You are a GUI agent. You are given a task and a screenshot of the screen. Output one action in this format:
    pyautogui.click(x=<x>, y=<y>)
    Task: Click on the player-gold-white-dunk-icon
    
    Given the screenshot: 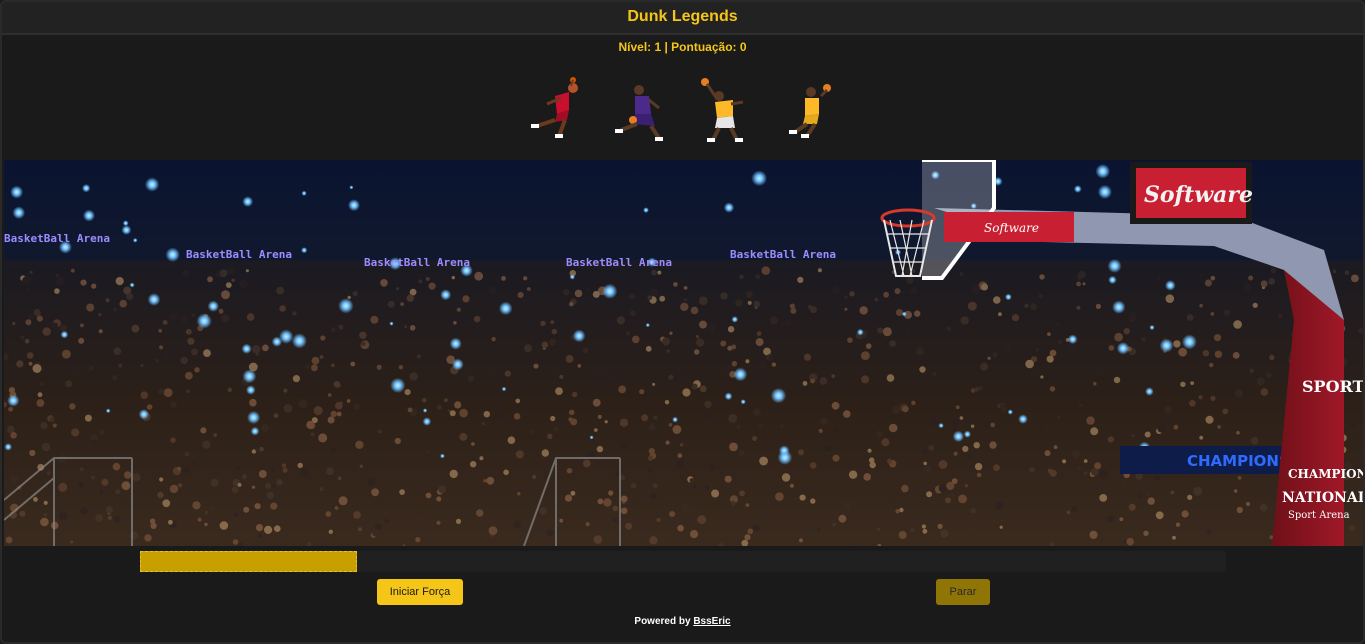 What is the action you would take?
    pyautogui.click(x=721, y=110)
    